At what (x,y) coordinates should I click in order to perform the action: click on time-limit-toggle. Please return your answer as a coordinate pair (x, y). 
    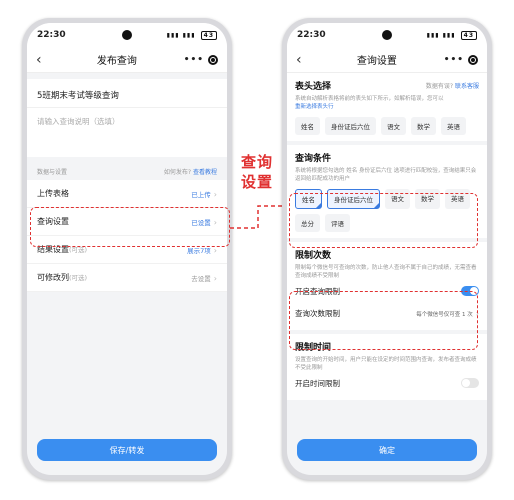
    Looking at the image, I should click on (470, 383).